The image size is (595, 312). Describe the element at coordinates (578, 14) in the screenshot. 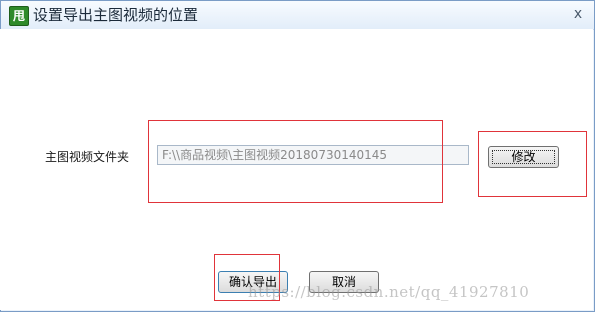

I see `close-icon: x` at that location.